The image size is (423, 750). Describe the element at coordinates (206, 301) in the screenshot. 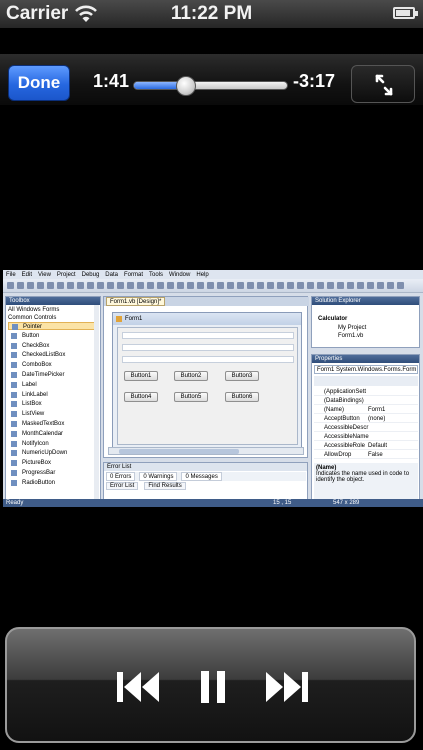

I see `designer-tab-strip: Form1.vb [Design]*` at that location.